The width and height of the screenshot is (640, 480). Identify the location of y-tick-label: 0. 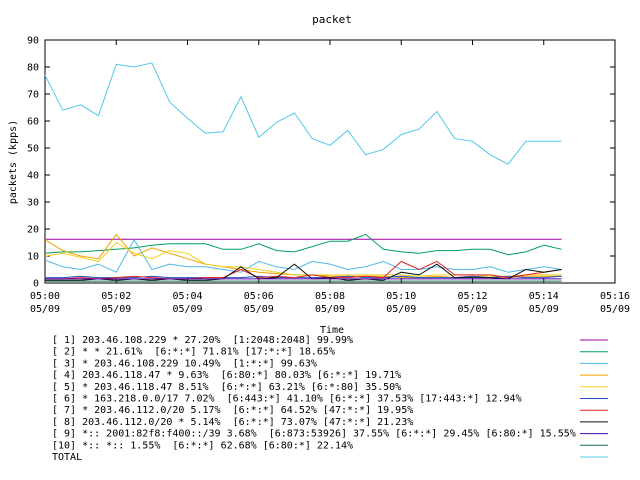
(36, 284).